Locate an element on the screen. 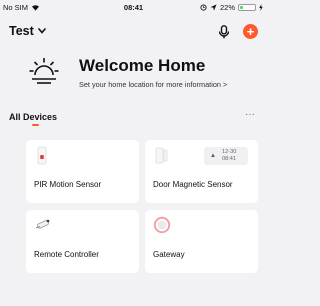 This screenshot has width=320, height=306. device-card-pir: PIR Motion Sensor is located at coordinates (82, 171).